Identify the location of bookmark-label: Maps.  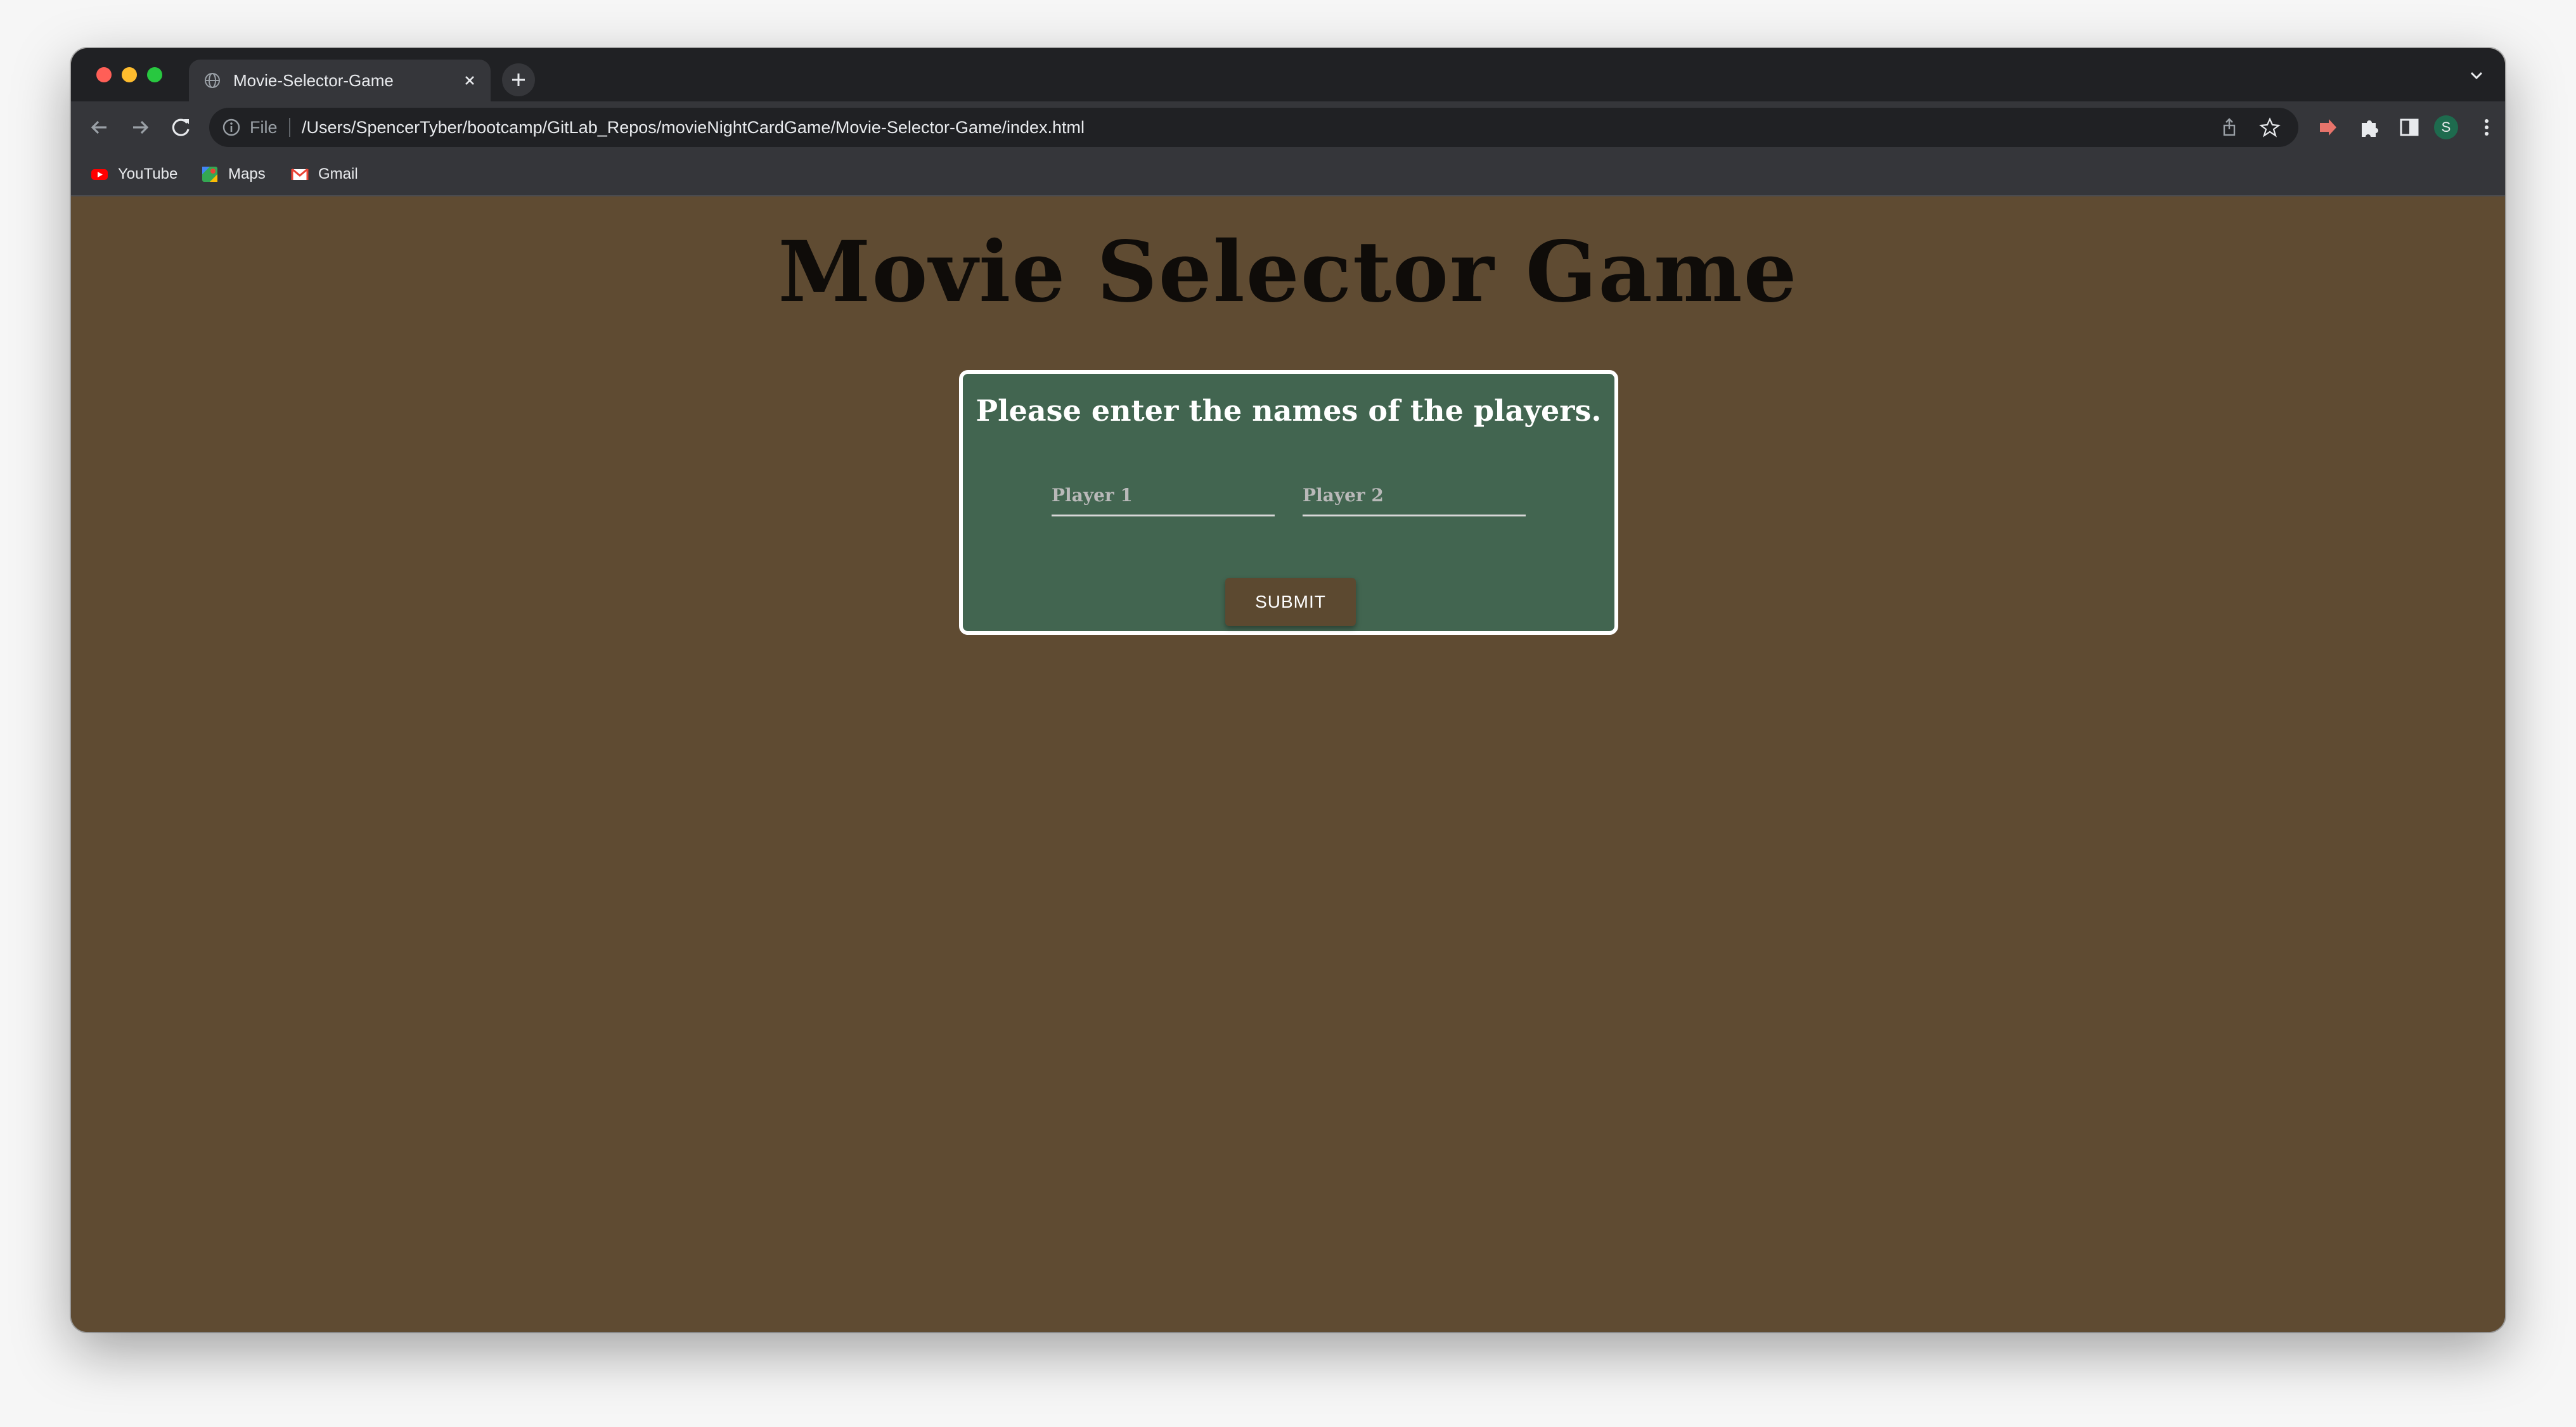
(247, 173).